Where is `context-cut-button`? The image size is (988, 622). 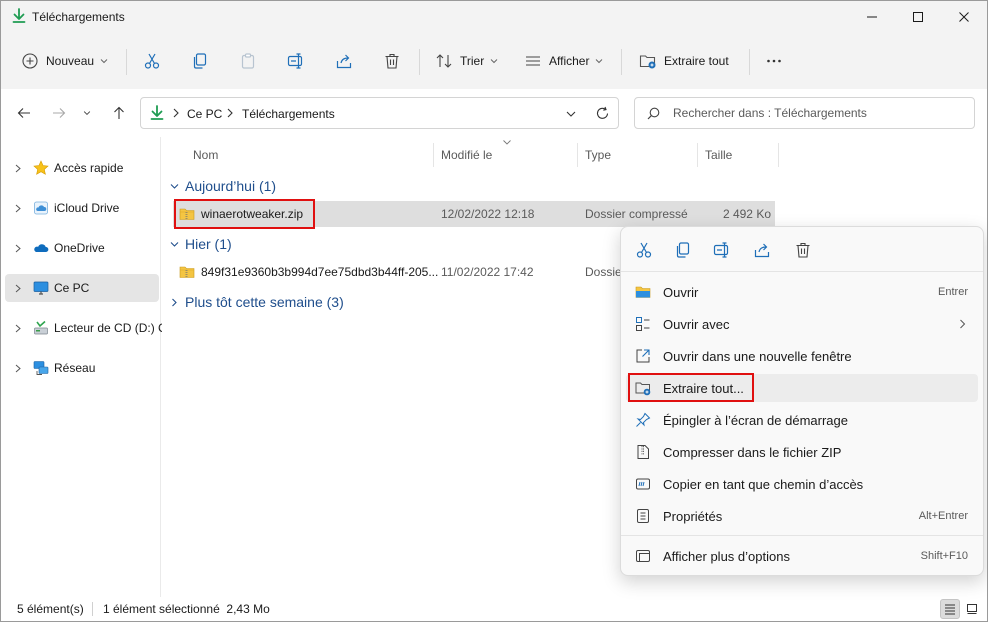
context-cut-button is located at coordinates (644, 250).